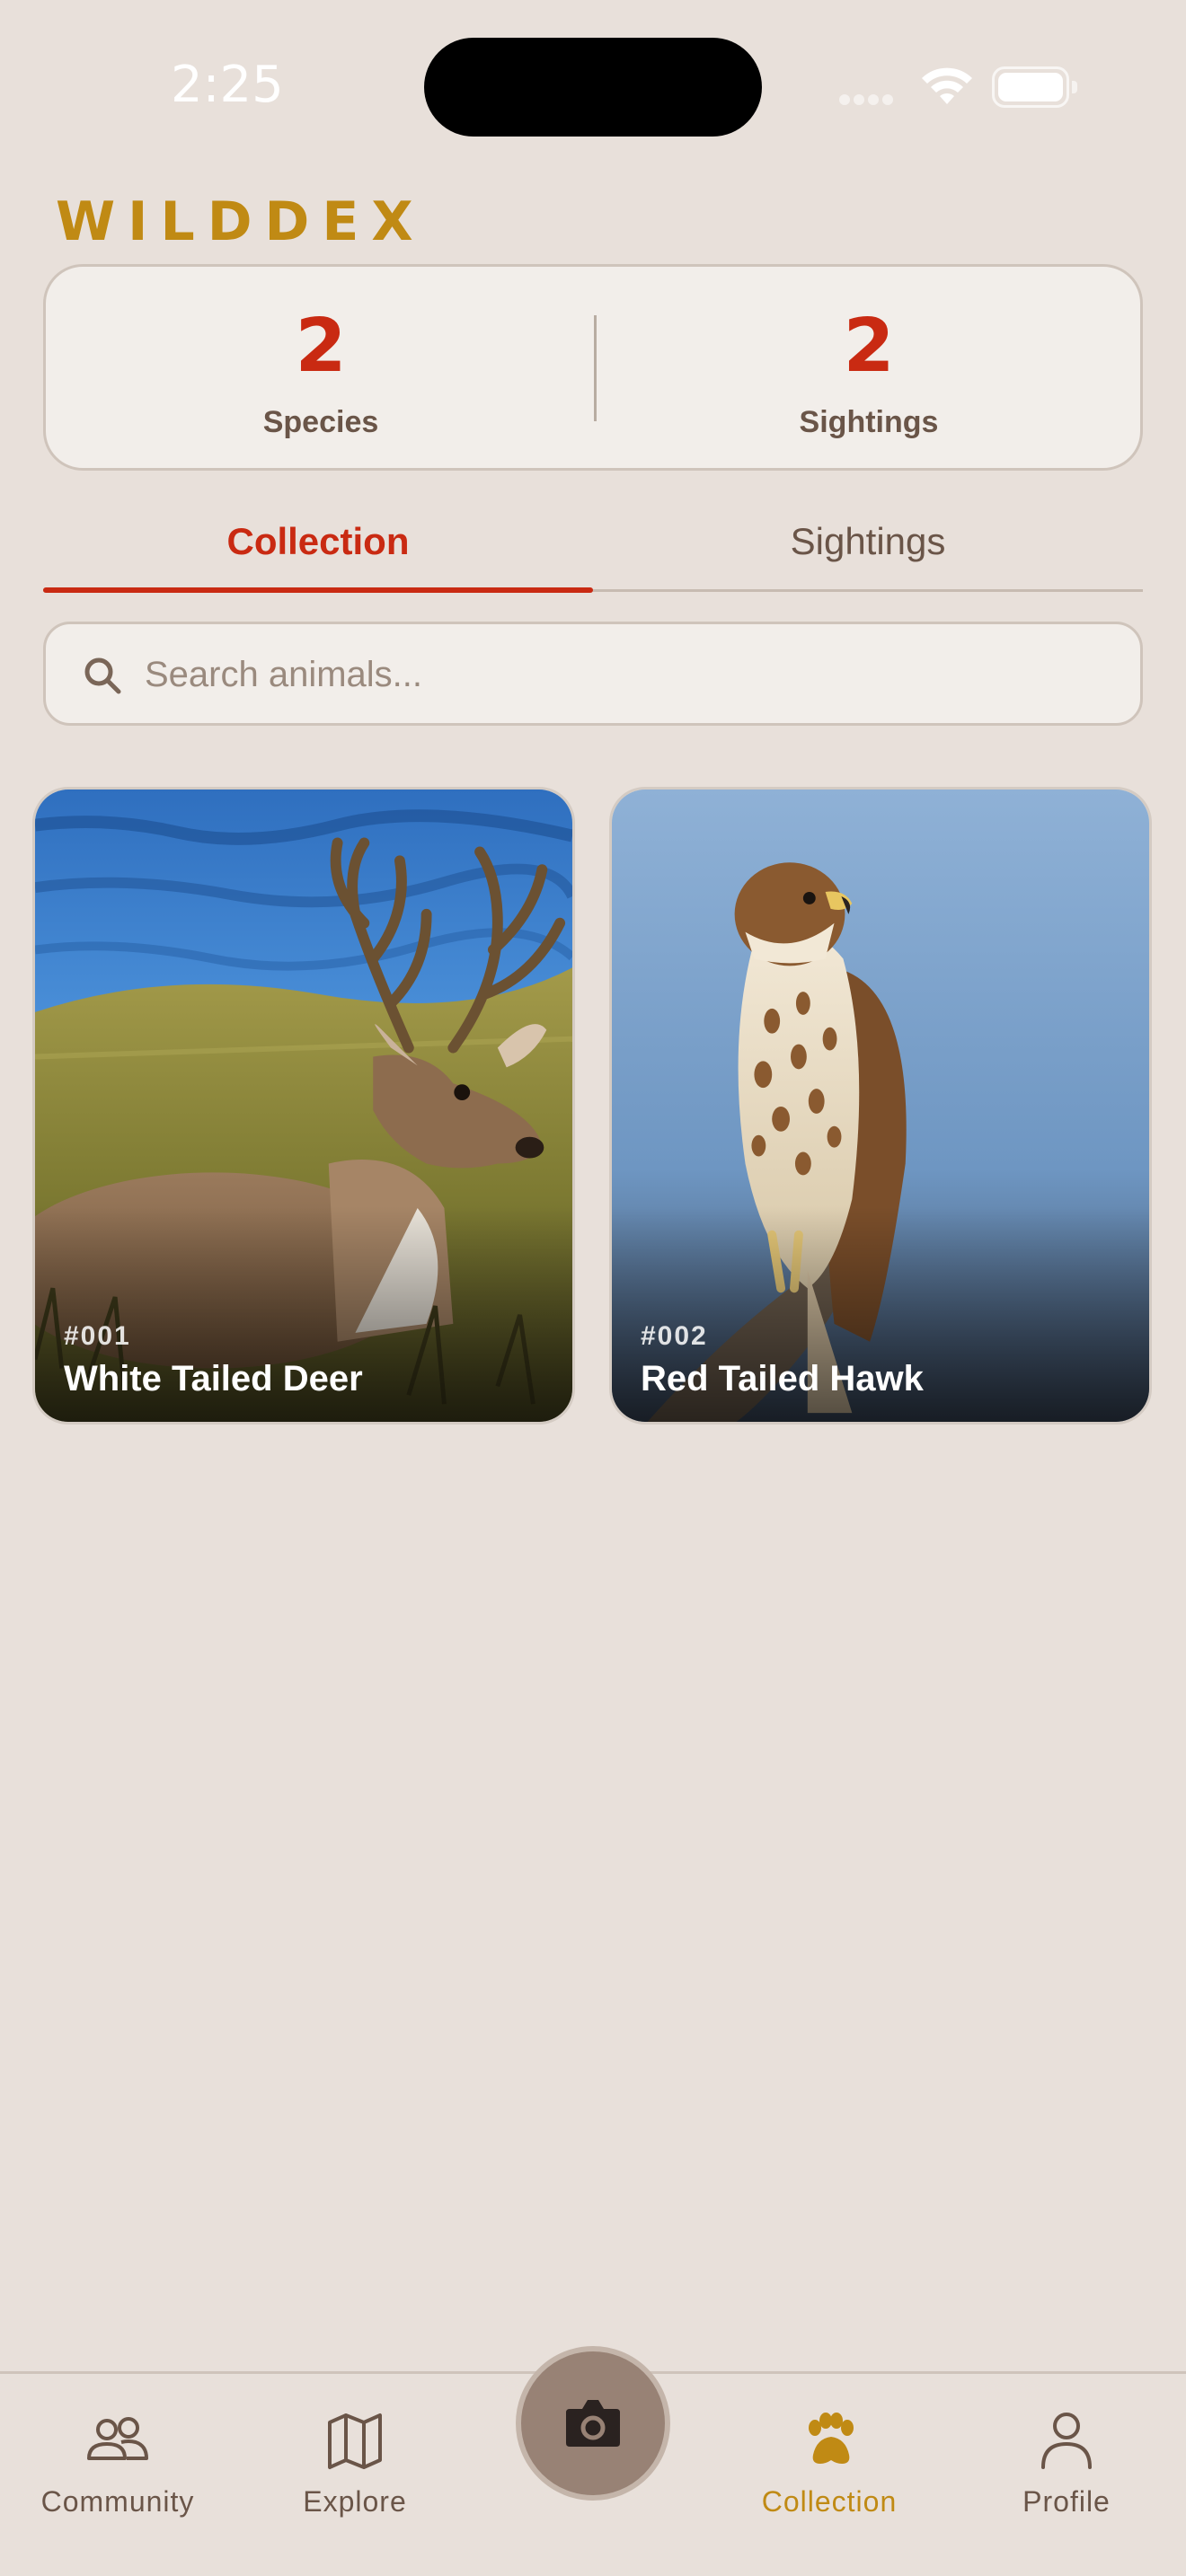  What do you see at coordinates (880, 1106) in the screenshot?
I see `animal-card-red-tailed-hawk: #002 Red Tailed Hawk` at bounding box center [880, 1106].